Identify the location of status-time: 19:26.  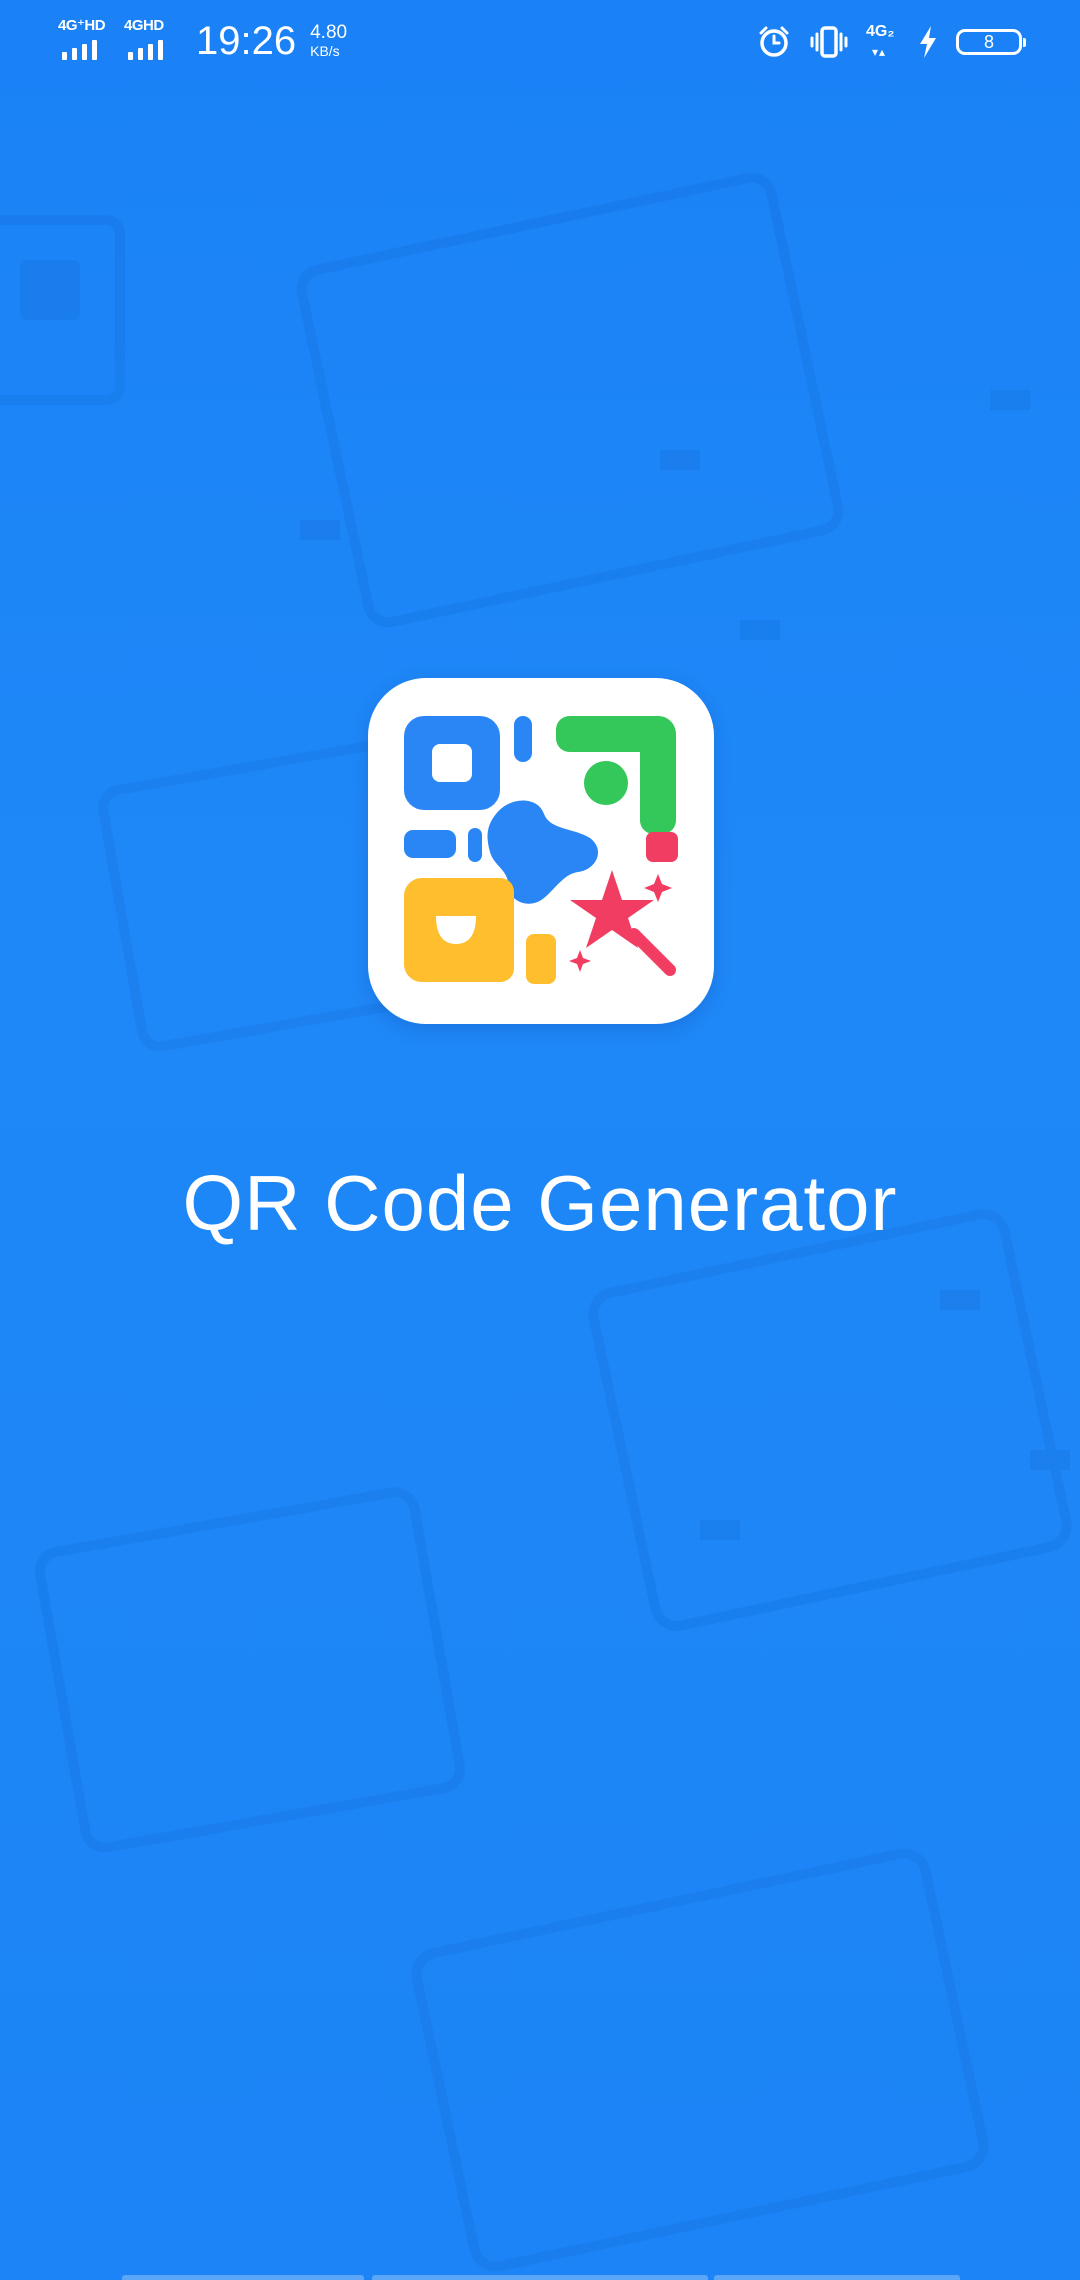
(246, 41).